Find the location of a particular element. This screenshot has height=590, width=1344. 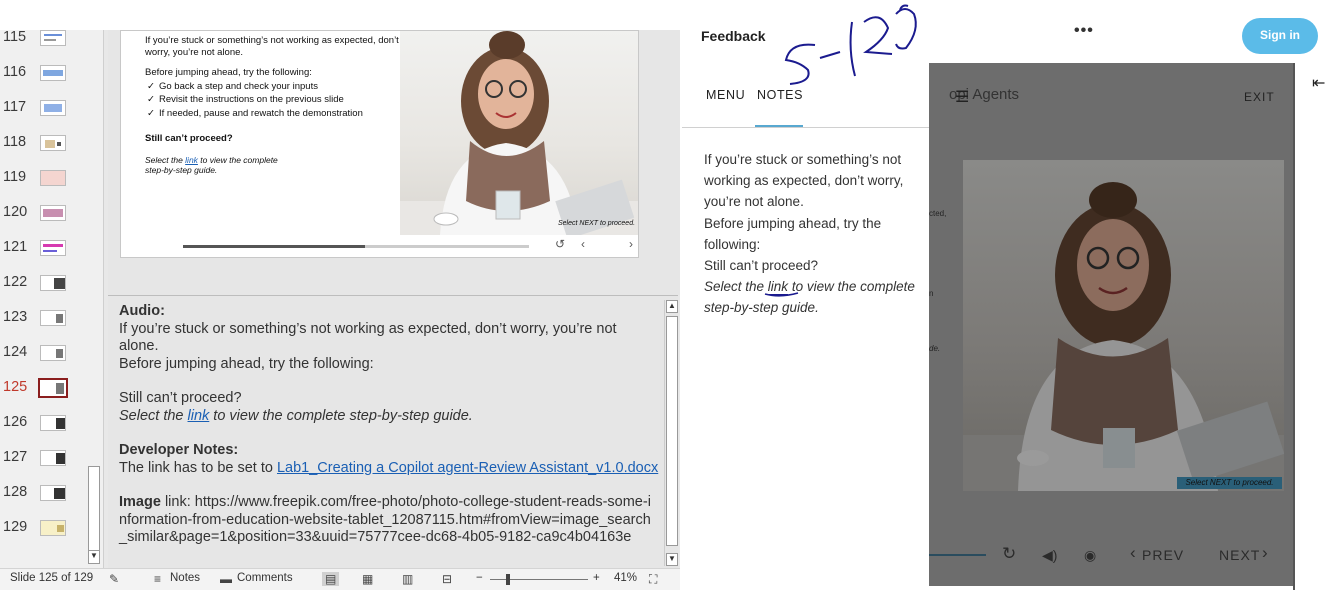

slide-heading: Still can’t proceed? is located at coordinates (189, 138).